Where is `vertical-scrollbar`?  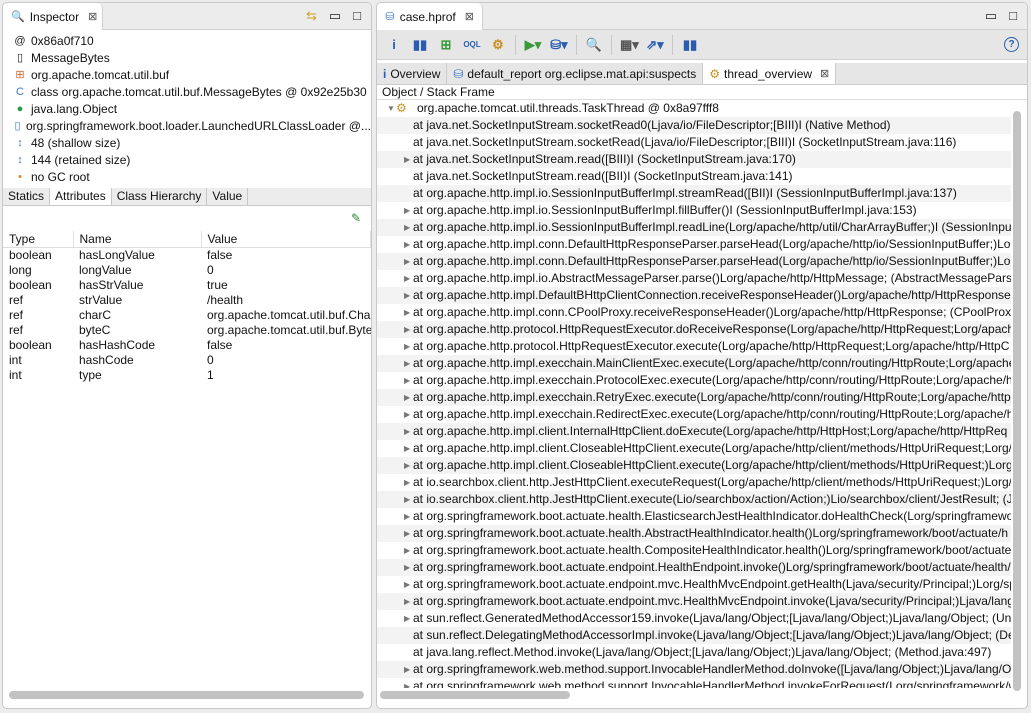
vertical-scrollbar is located at coordinates (1017, 401).